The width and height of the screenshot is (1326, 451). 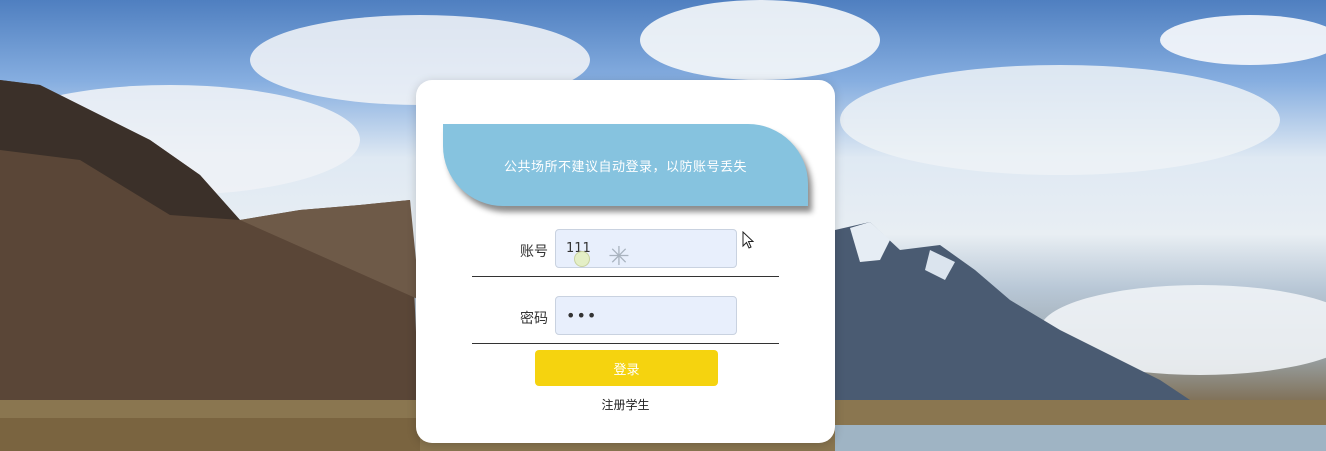 What do you see at coordinates (534, 252) in the screenshot?
I see `username-label: 账号` at bounding box center [534, 252].